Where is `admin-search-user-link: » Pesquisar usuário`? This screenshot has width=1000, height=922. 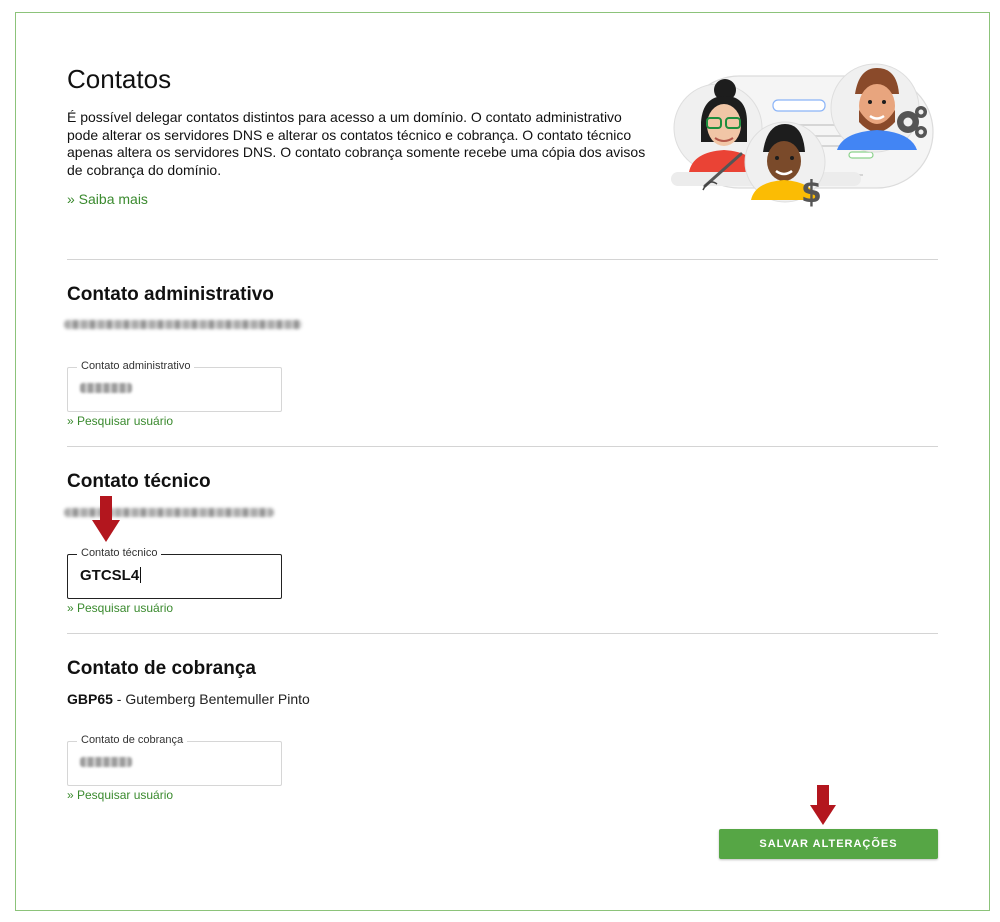 admin-search-user-link: » Pesquisar usuário is located at coordinates (120, 421).